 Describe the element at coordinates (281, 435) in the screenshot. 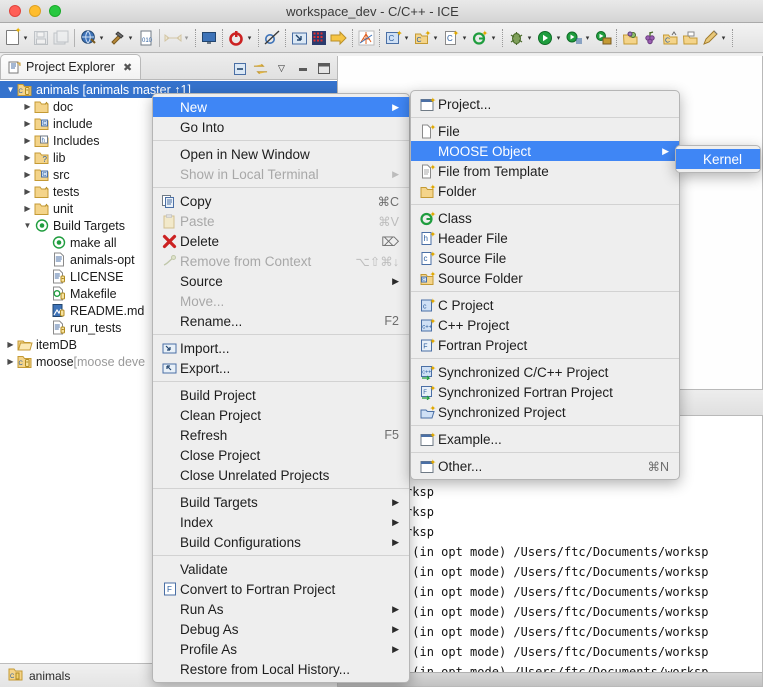

I see `menu-item: Refresh F5` at that location.